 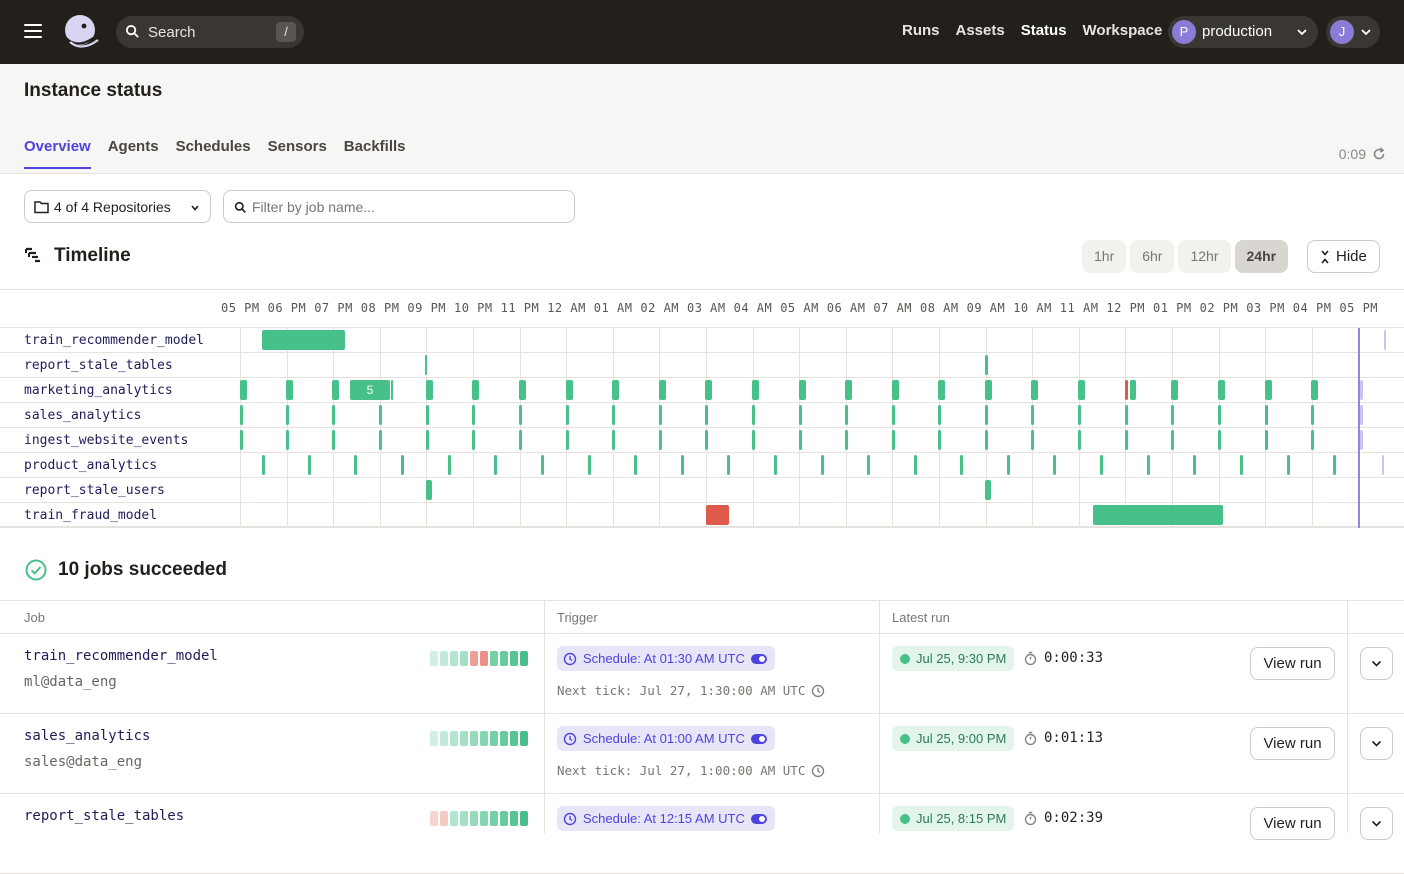 What do you see at coordinates (1123, 30) in the screenshot?
I see `nav-link-workspace: Workspace` at bounding box center [1123, 30].